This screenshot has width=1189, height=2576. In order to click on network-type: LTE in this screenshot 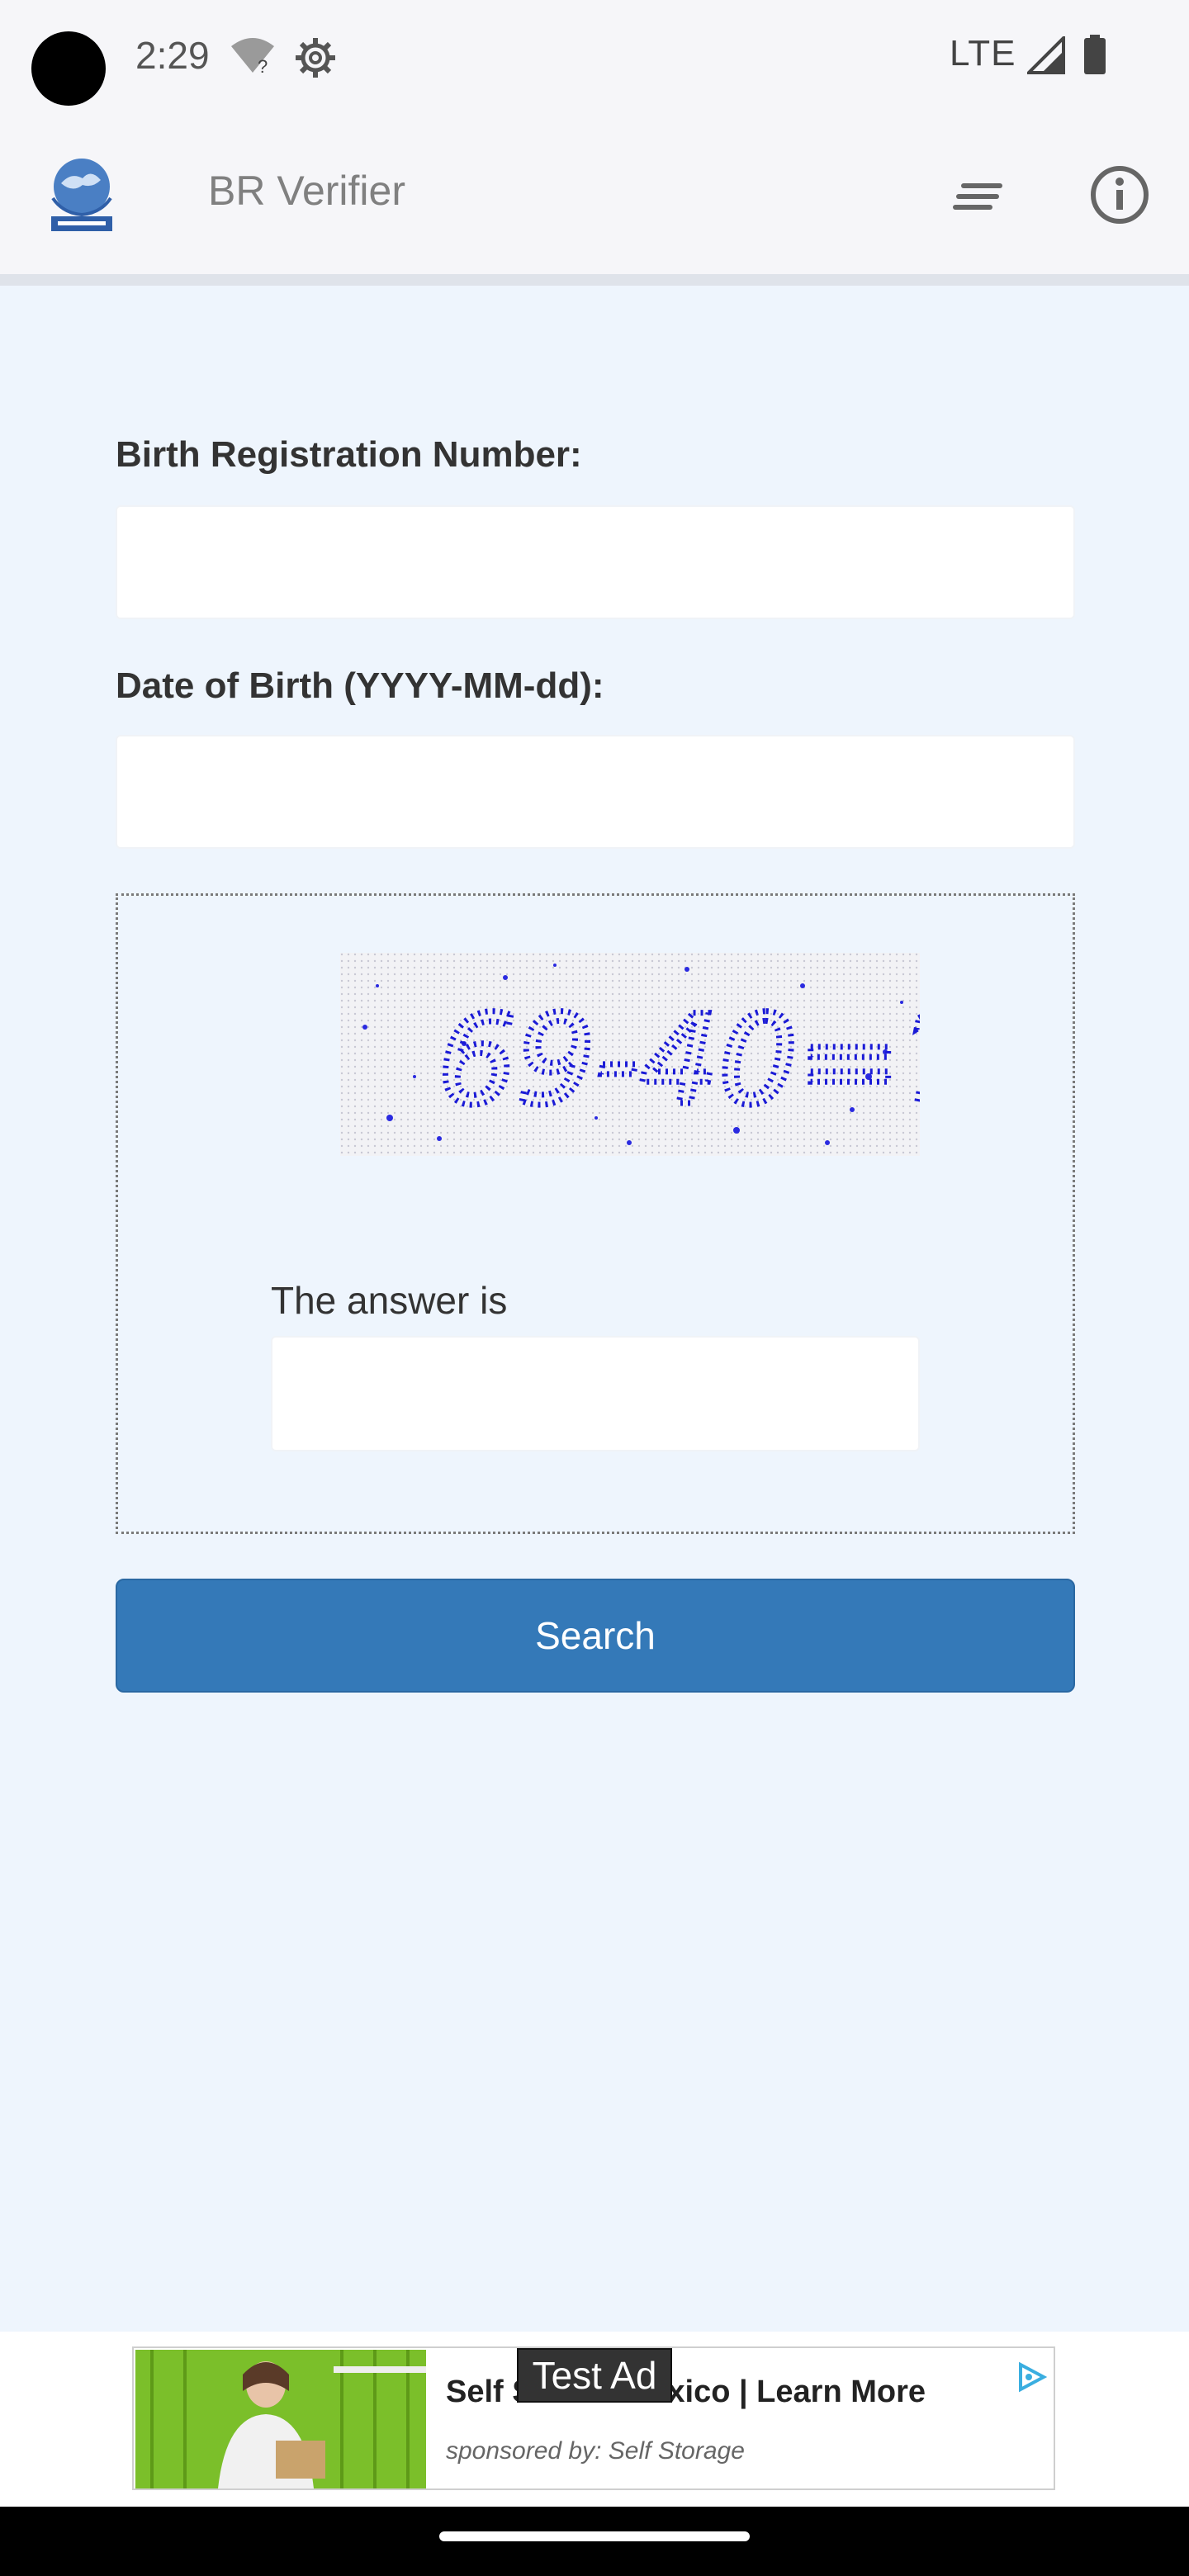, I will do `click(983, 53)`.